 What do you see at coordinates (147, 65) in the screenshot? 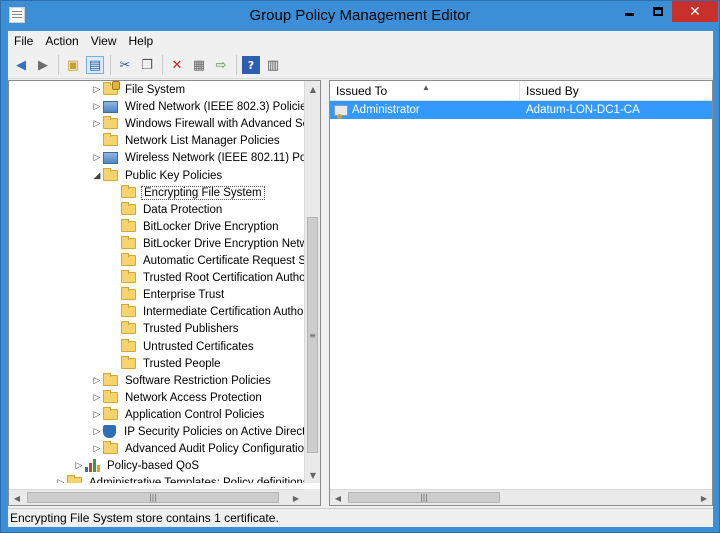
I see `copy-icon: ❐` at bounding box center [147, 65].